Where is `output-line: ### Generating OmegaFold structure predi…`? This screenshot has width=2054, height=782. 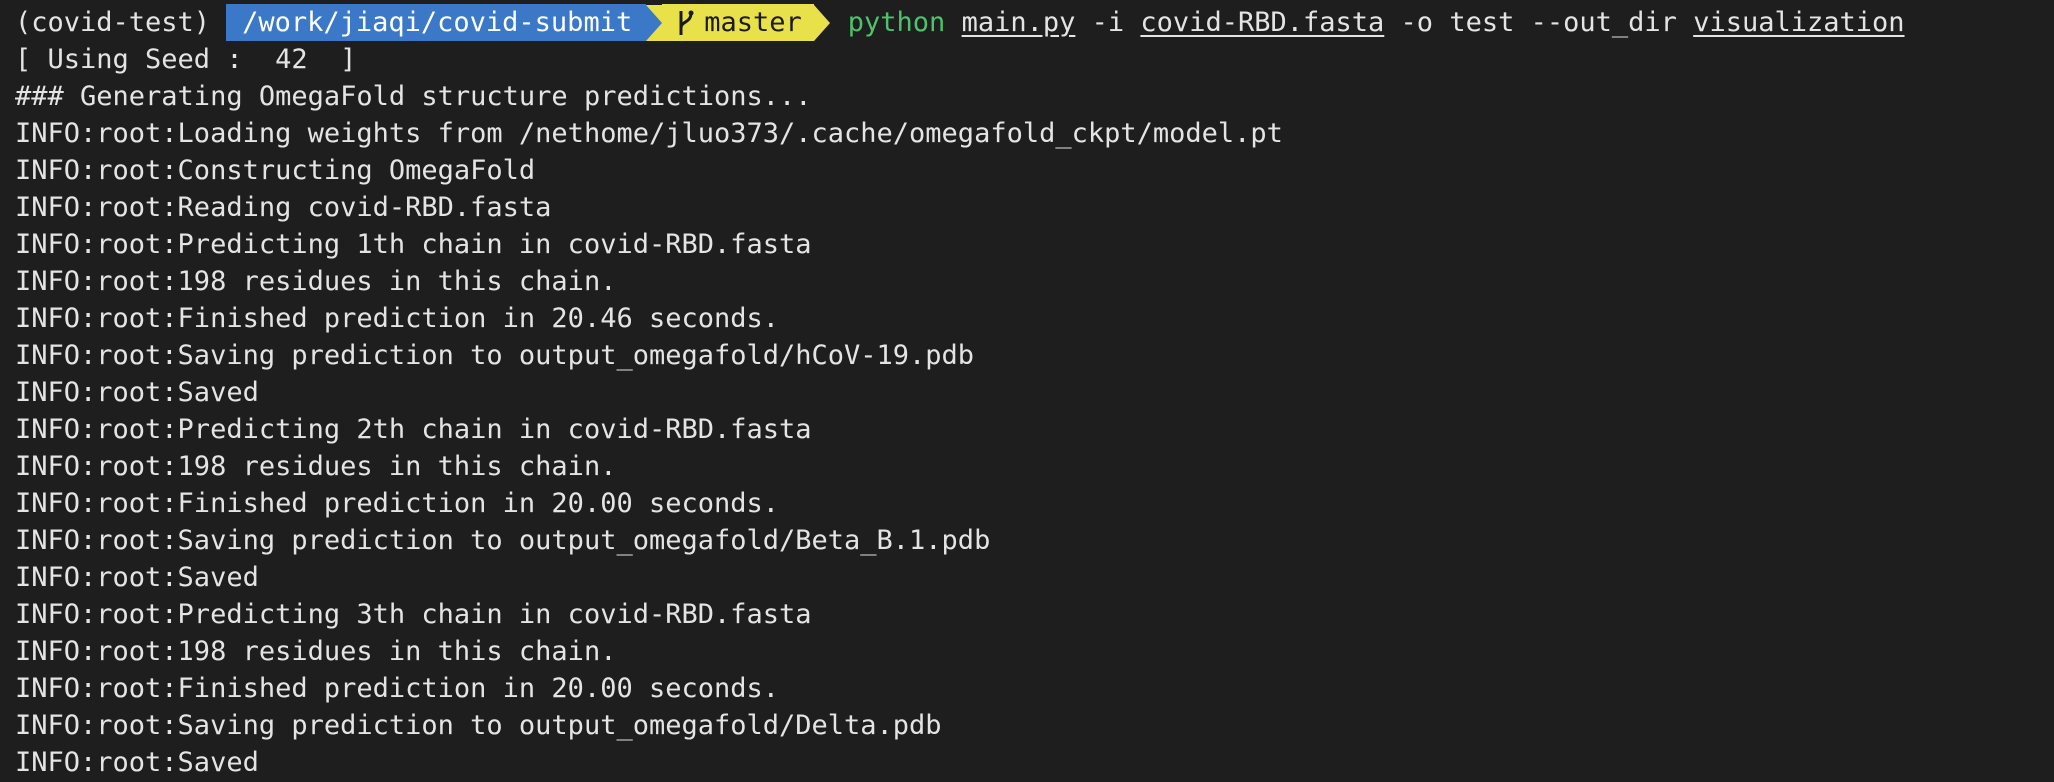 output-line: ### Generating OmegaFold structure predi… is located at coordinates (413, 96).